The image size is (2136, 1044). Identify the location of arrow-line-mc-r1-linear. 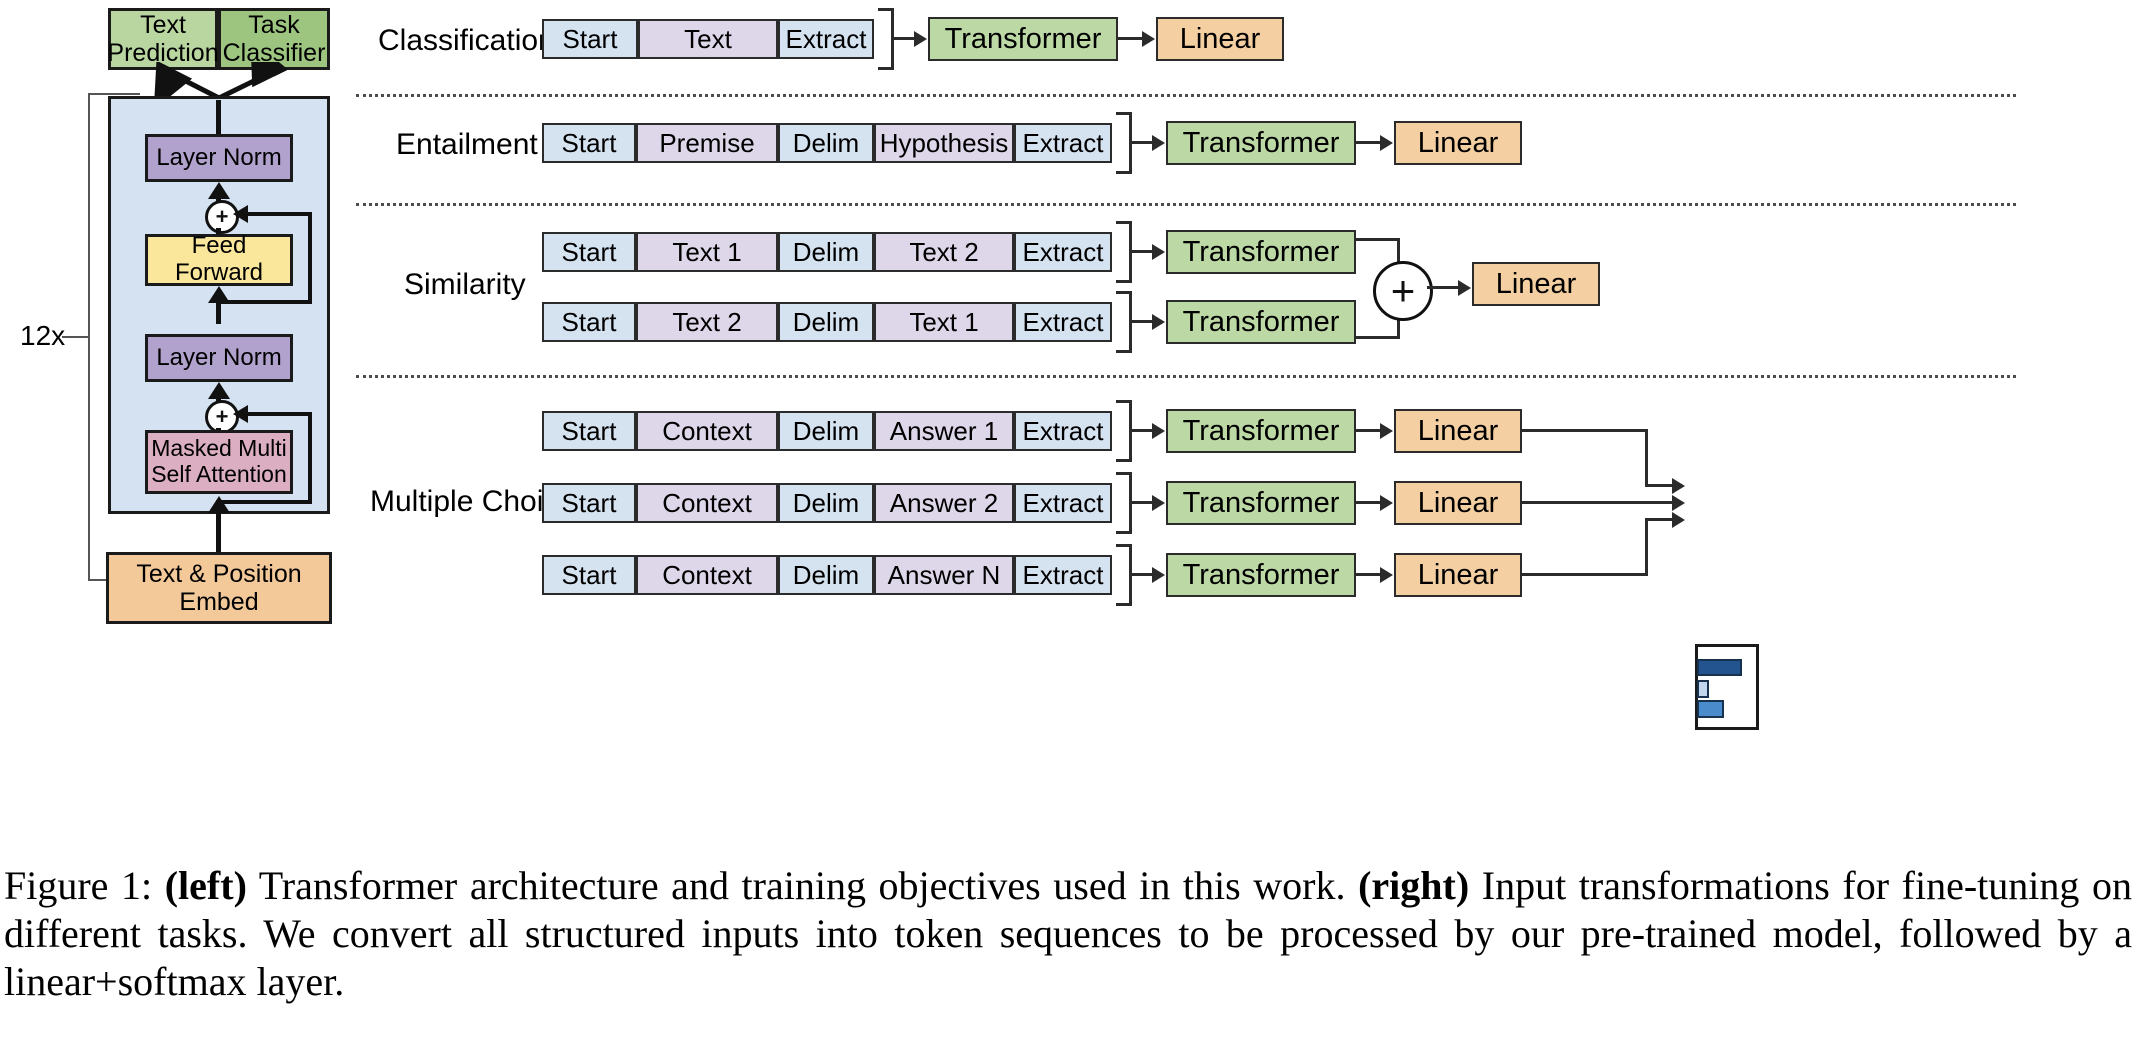
(1369, 430).